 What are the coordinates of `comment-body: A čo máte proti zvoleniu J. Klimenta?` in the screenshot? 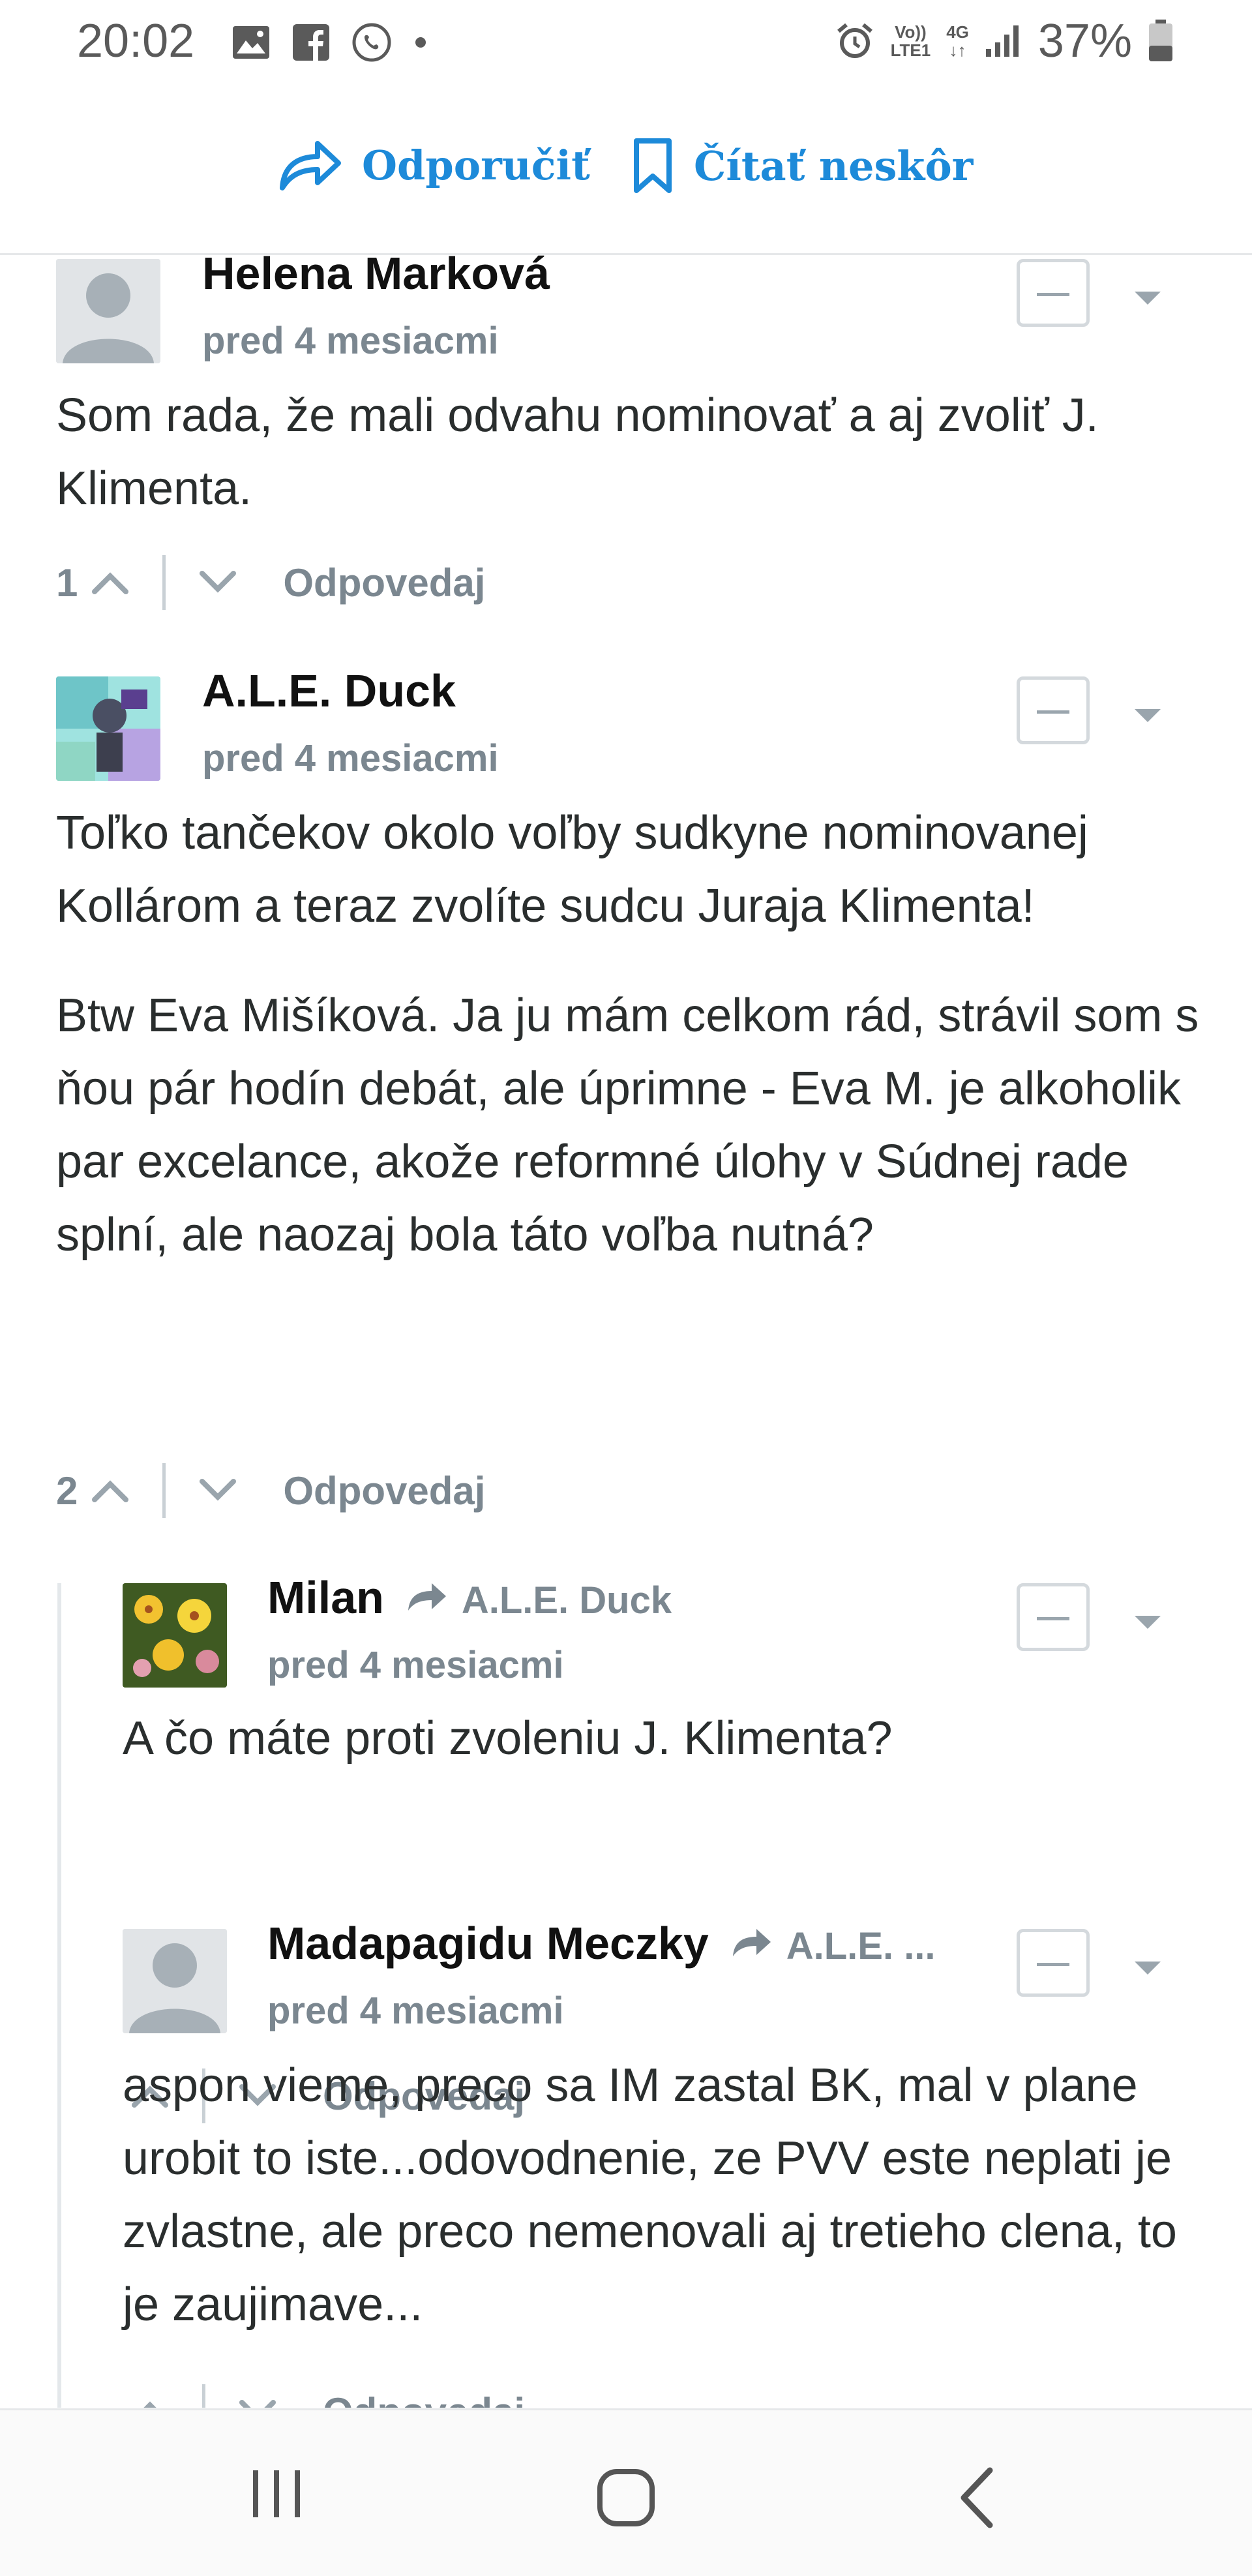 It's located at (670, 1757).